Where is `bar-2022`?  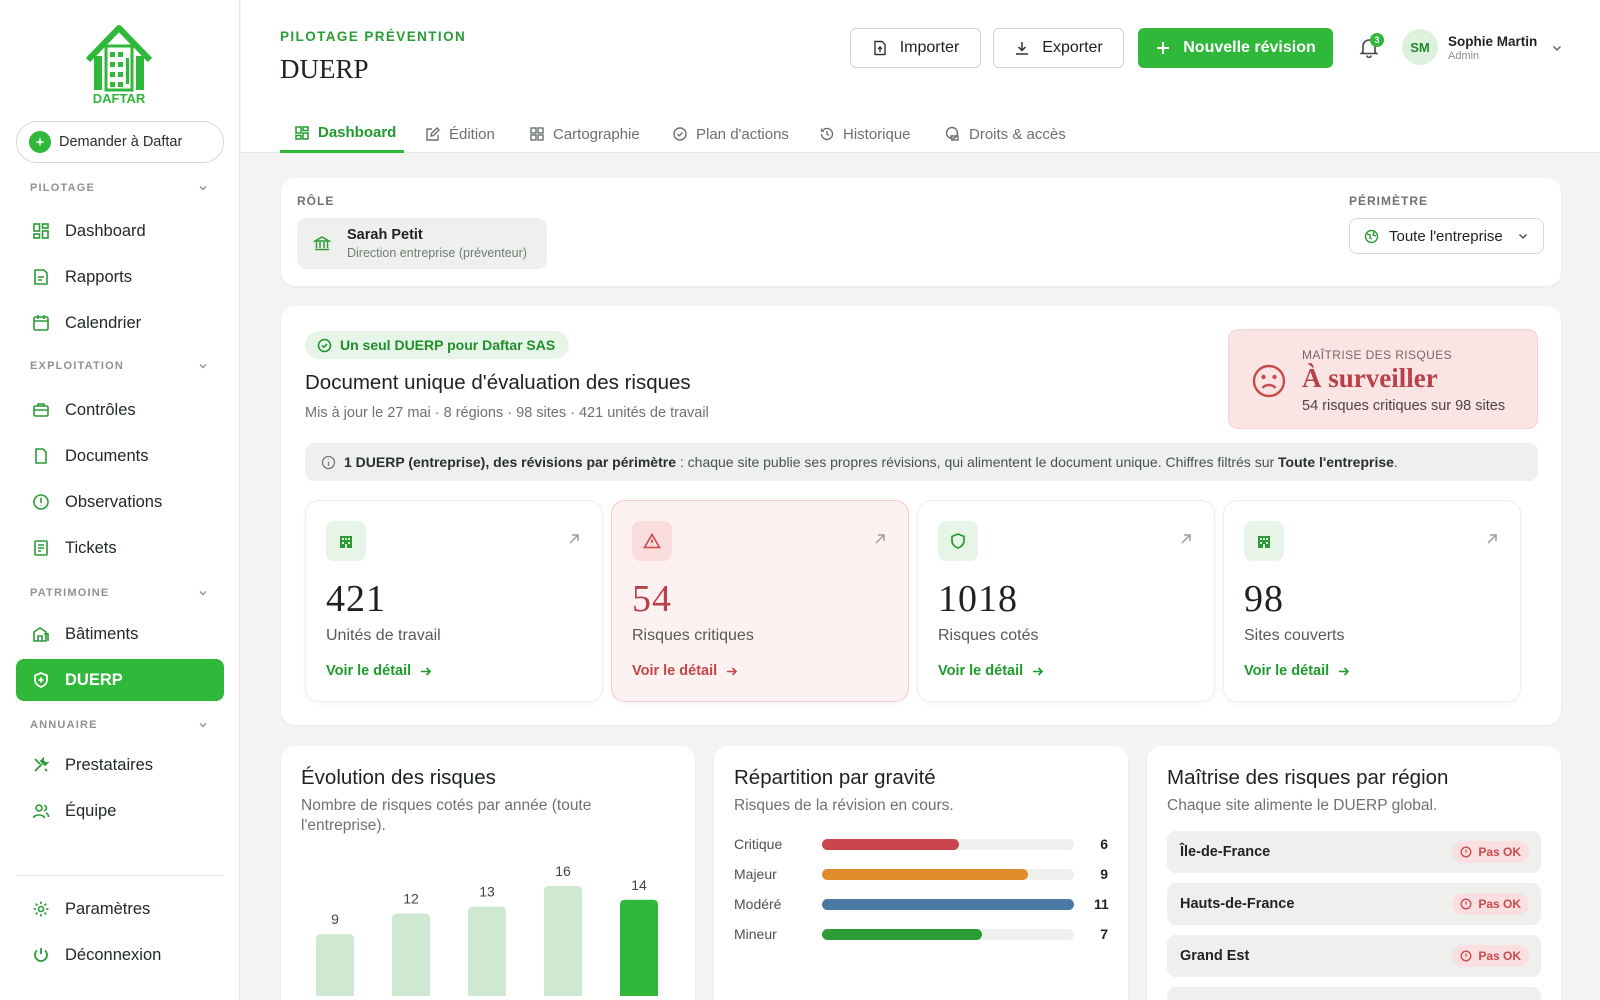 bar-2022 is located at coordinates (335, 965).